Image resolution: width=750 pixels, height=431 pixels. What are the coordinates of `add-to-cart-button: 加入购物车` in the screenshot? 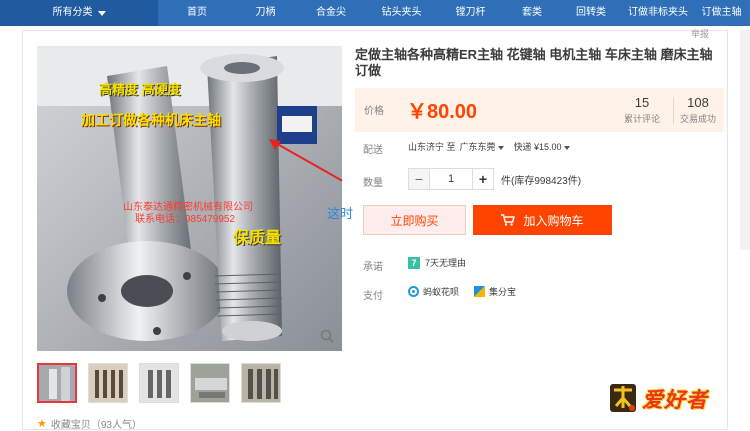 It's located at (542, 220).